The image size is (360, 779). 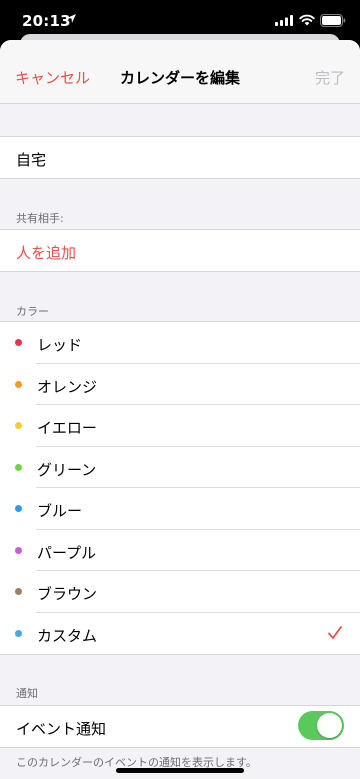 I want to click on color-option-label: レッド, so click(x=60, y=345).